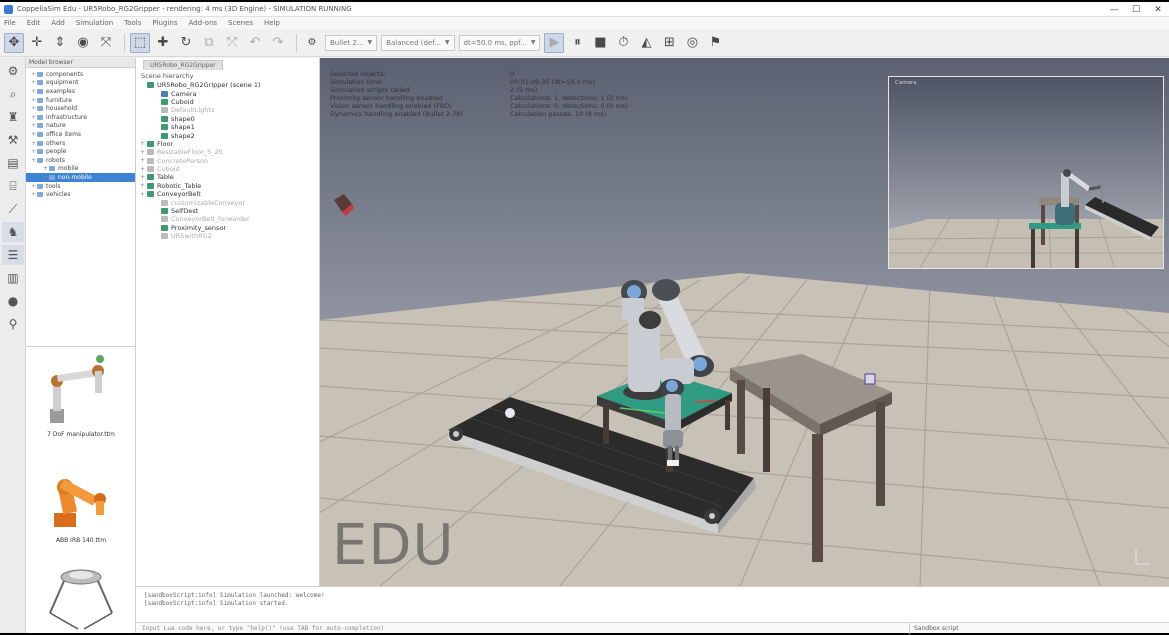  Describe the element at coordinates (227, 161) in the screenshot. I see `scene-object-item: + ConcretePerson` at that location.